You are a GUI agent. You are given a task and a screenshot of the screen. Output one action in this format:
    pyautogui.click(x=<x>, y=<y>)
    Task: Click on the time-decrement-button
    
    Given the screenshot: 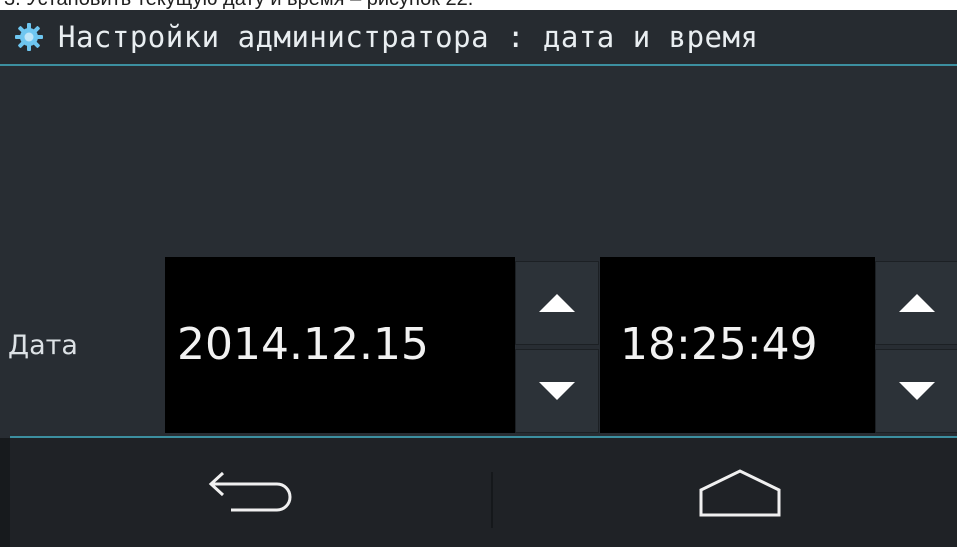 What is the action you would take?
    pyautogui.click(x=916, y=391)
    